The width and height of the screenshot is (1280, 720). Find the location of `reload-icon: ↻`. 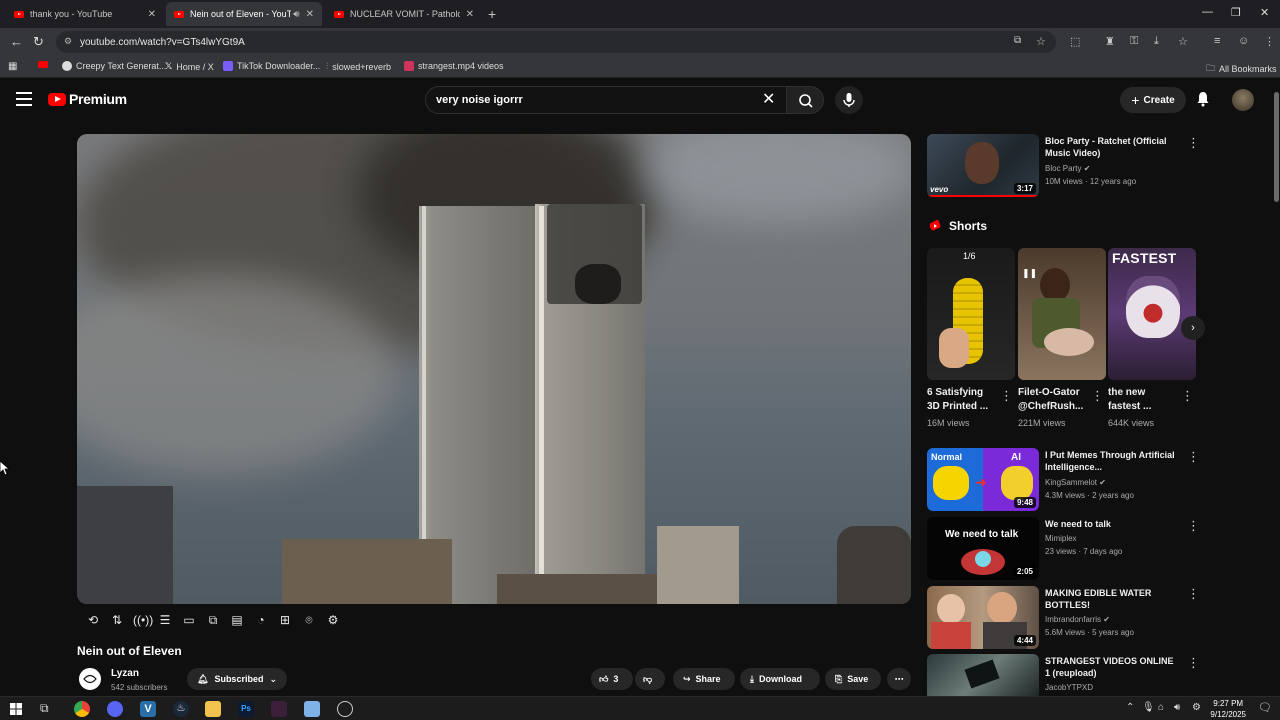

reload-icon: ↻ is located at coordinates (38, 42).